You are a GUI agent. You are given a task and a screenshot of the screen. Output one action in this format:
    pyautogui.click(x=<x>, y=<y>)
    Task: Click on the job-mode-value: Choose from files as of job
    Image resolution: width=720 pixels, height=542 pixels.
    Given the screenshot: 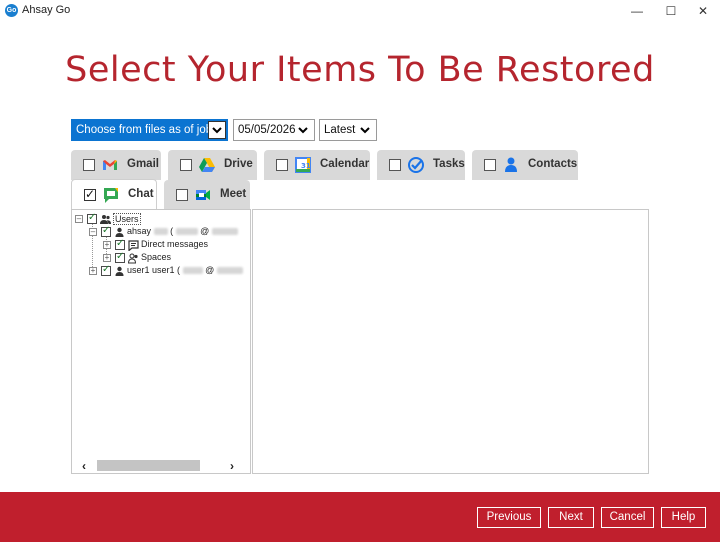 What is the action you would take?
    pyautogui.click(x=144, y=130)
    